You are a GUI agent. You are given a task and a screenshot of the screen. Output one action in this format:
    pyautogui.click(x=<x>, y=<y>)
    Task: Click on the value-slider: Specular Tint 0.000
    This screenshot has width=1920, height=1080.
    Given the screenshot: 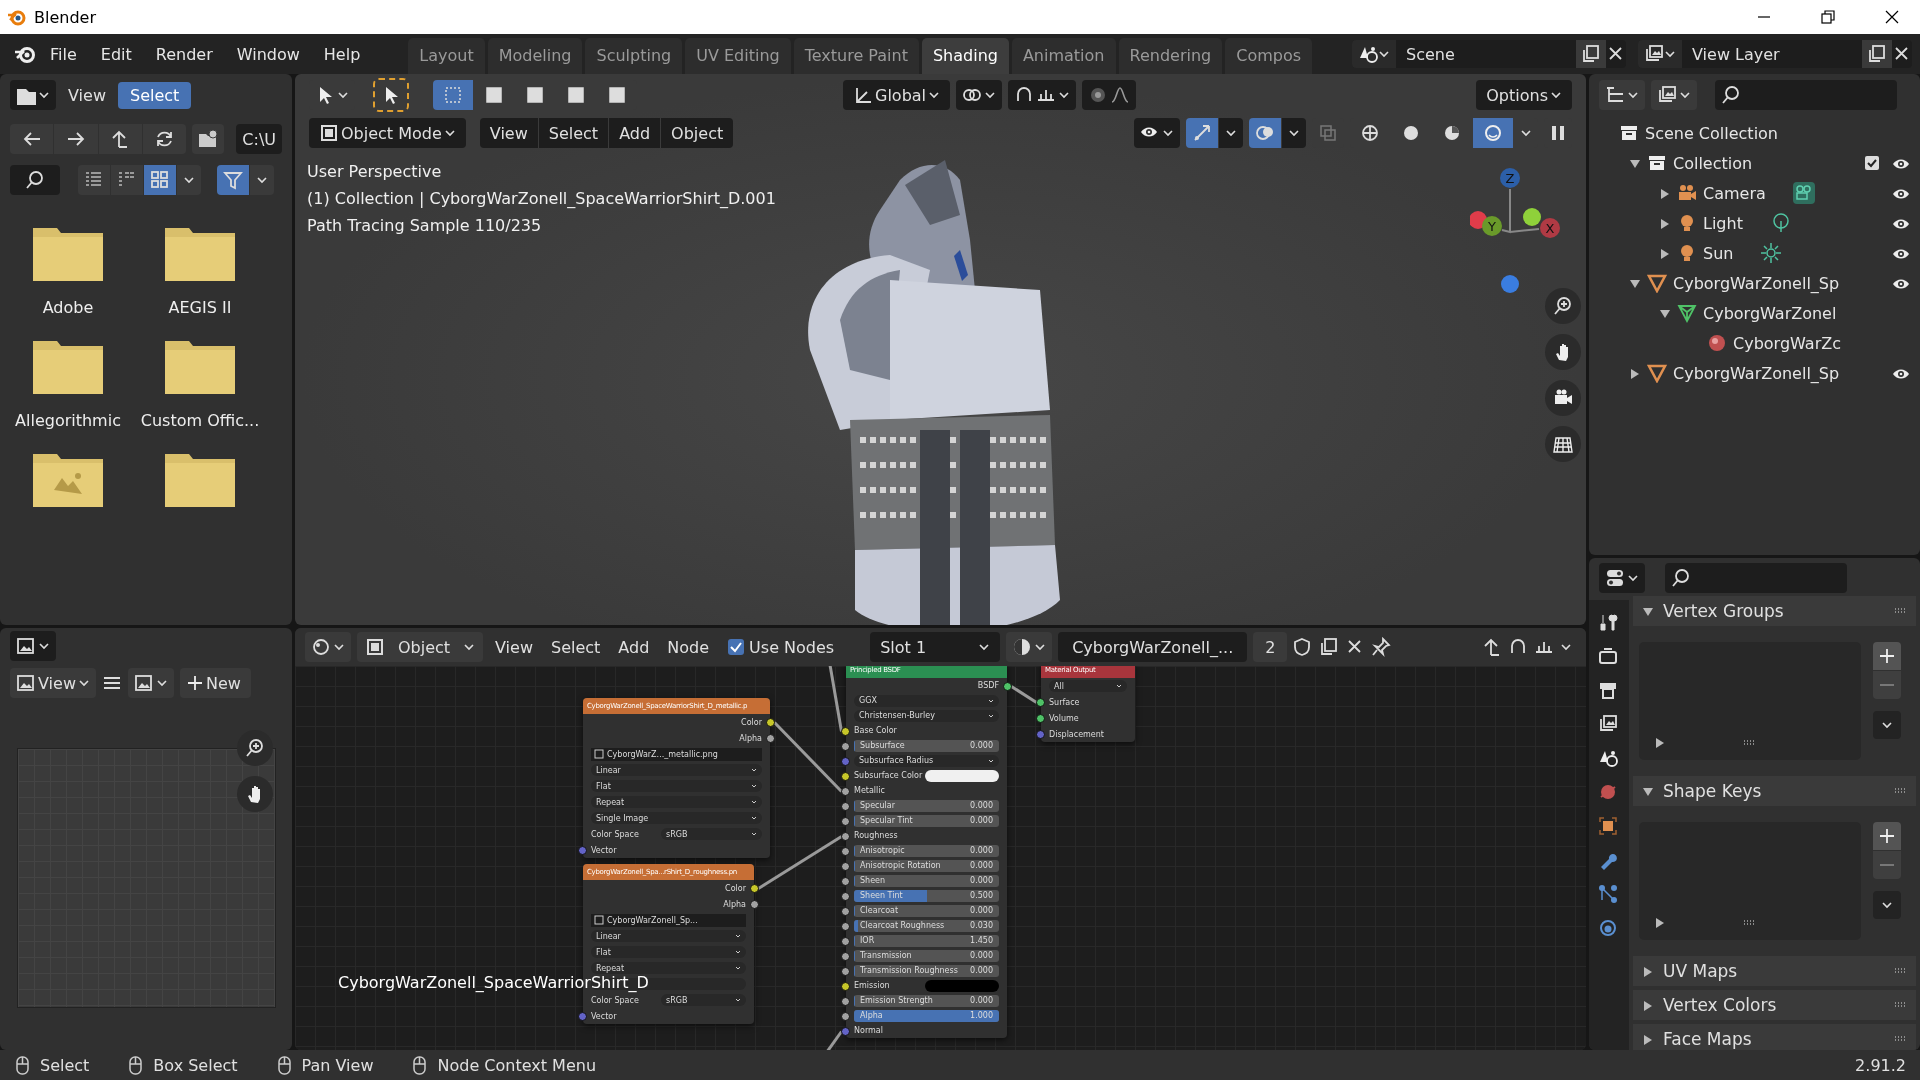 What is the action you would take?
    pyautogui.click(x=926, y=820)
    